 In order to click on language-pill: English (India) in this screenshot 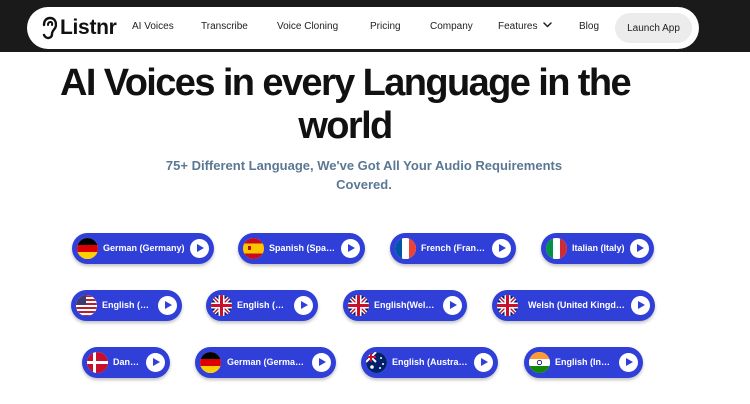, I will do `click(583, 362)`.